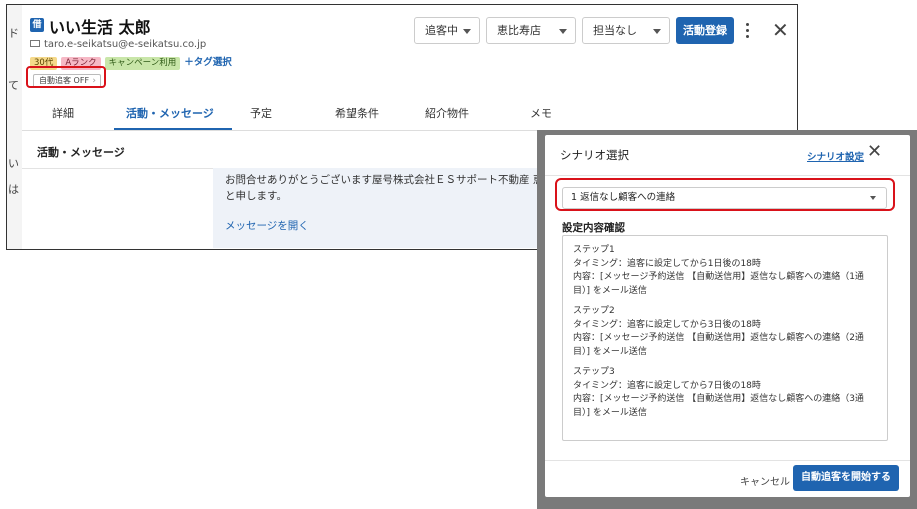  Describe the element at coordinates (35, 43) in the screenshot. I see `mail-icon` at that location.